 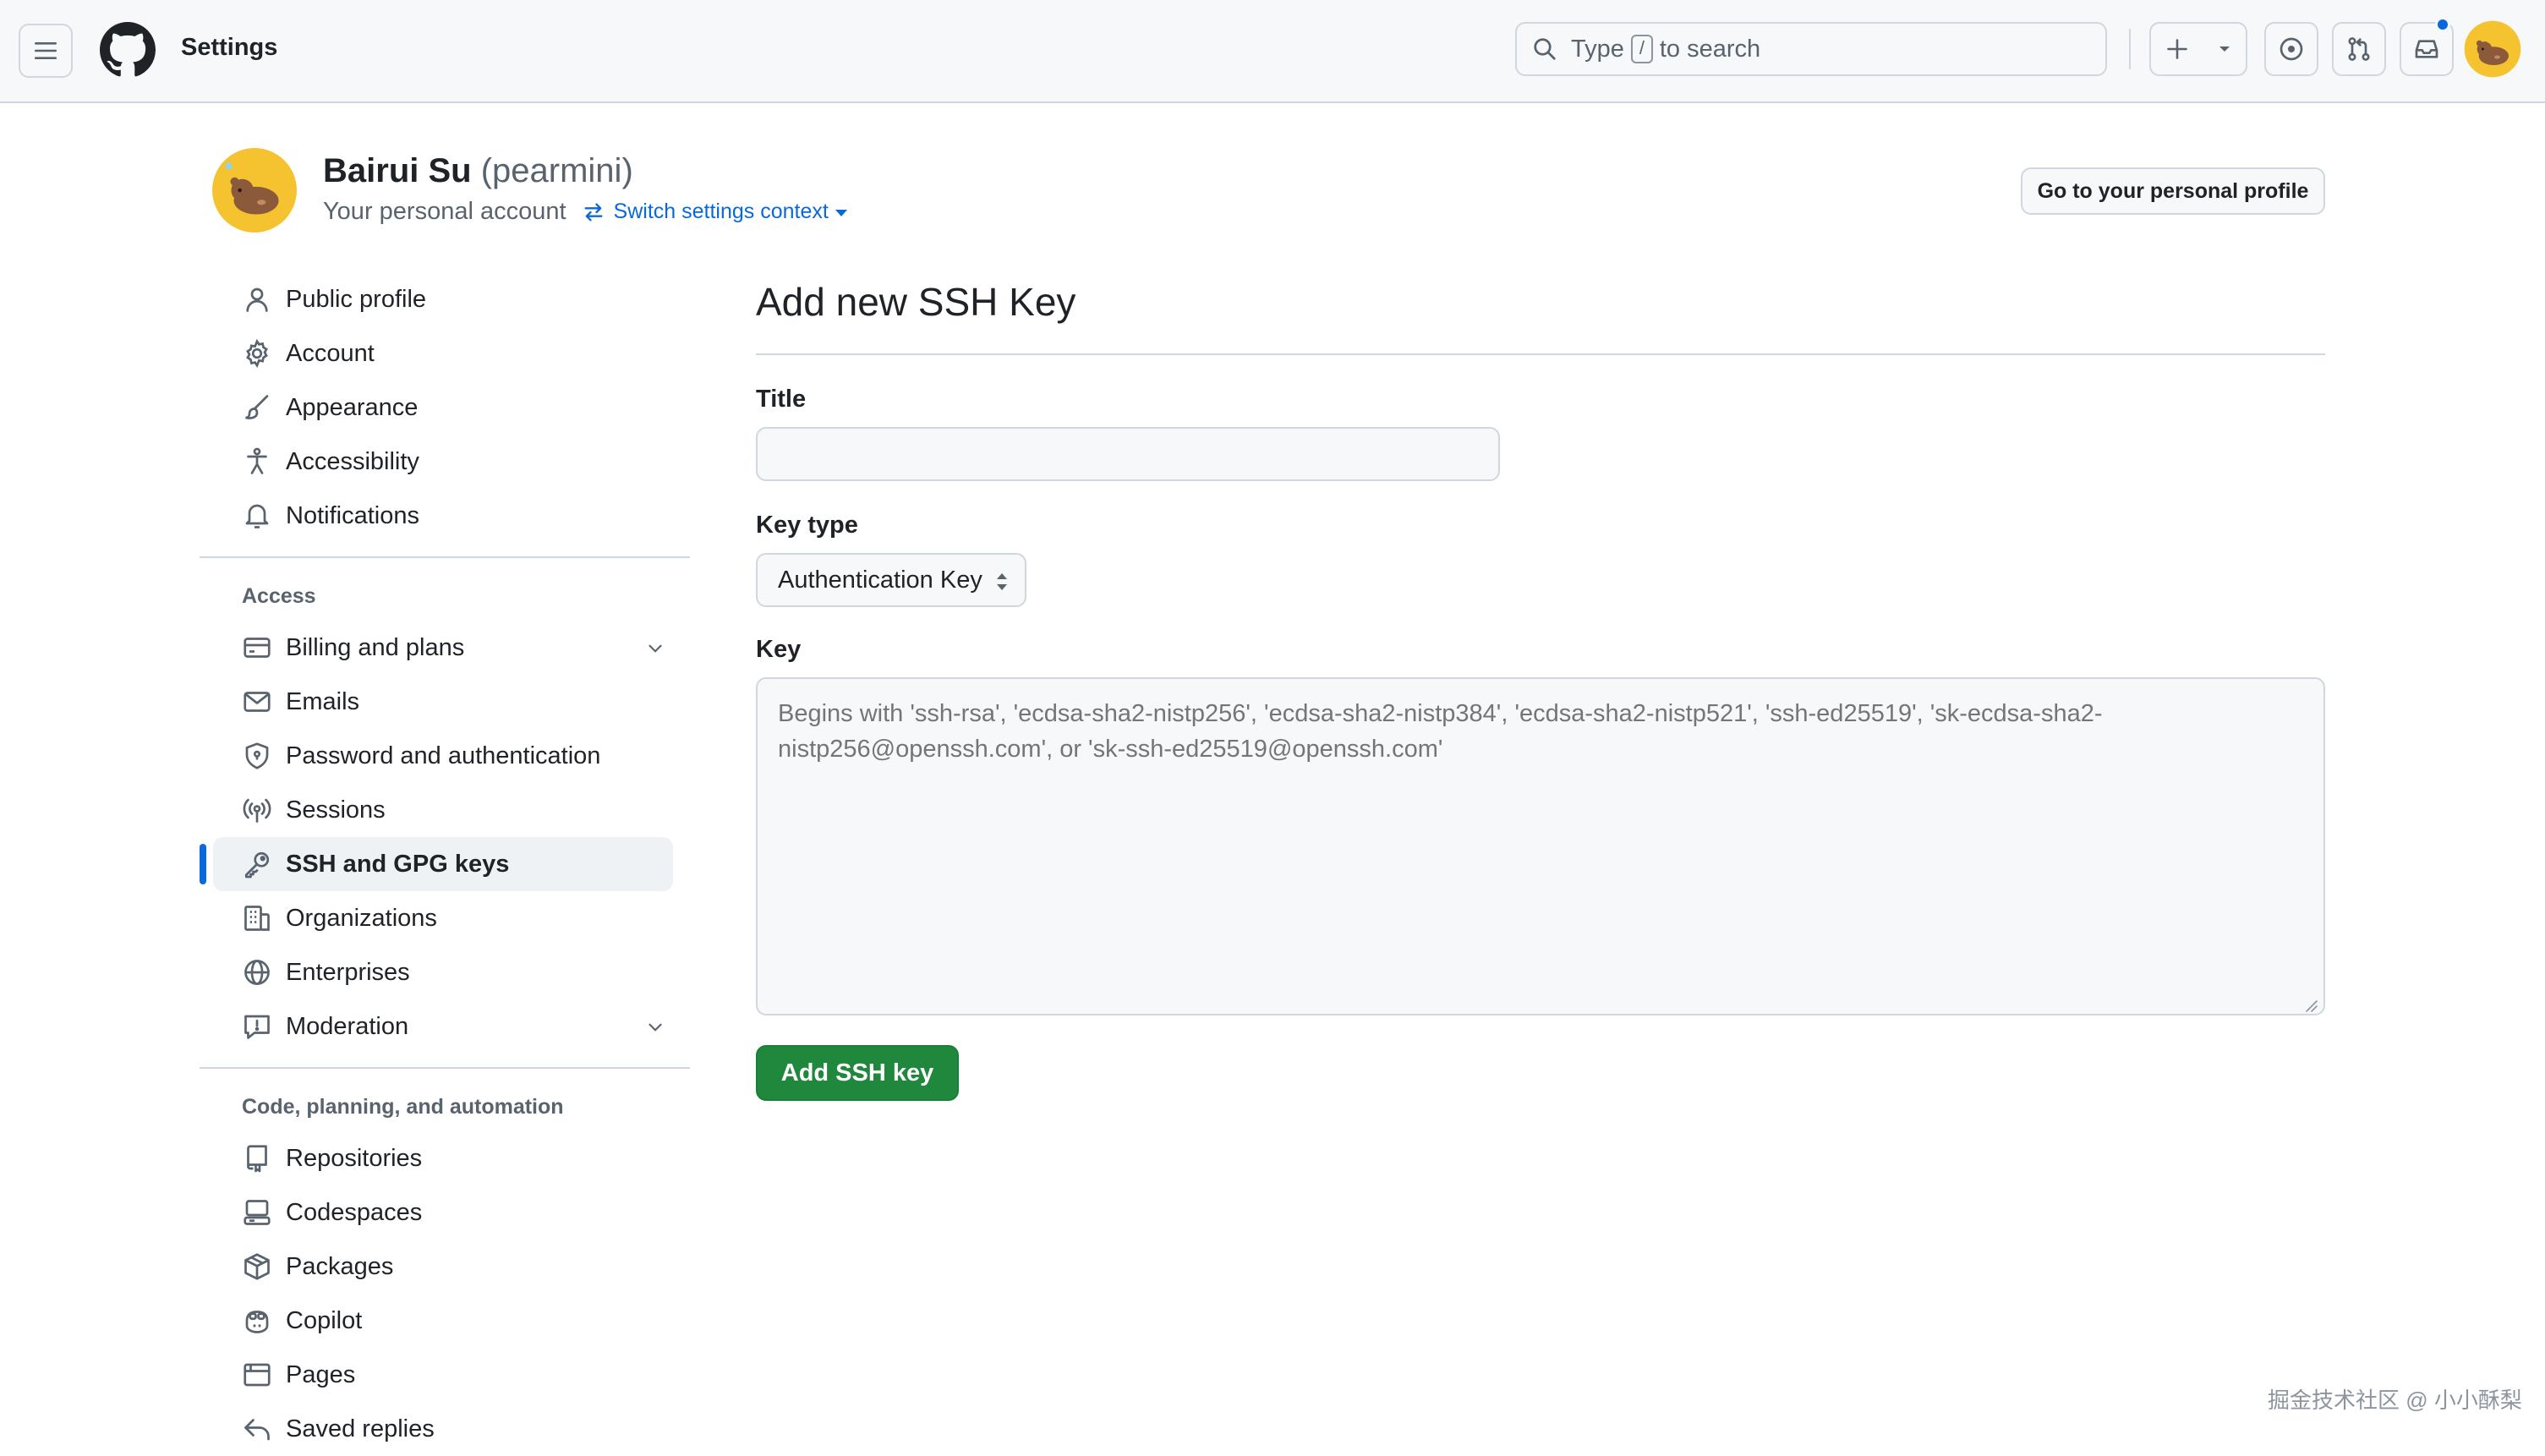 What do you see at coordinates (2173, 191) in the screenshot?
I see `go-to-profile-button: Go to your personal profile` at bounding box center [2173, 191].